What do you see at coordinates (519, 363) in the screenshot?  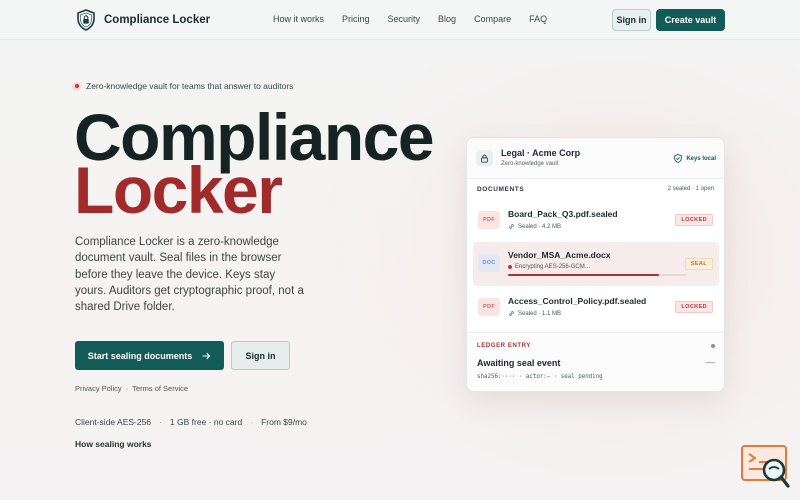 I see `ledger-title: Awaiting seal event` at bounding box center [519, 363].